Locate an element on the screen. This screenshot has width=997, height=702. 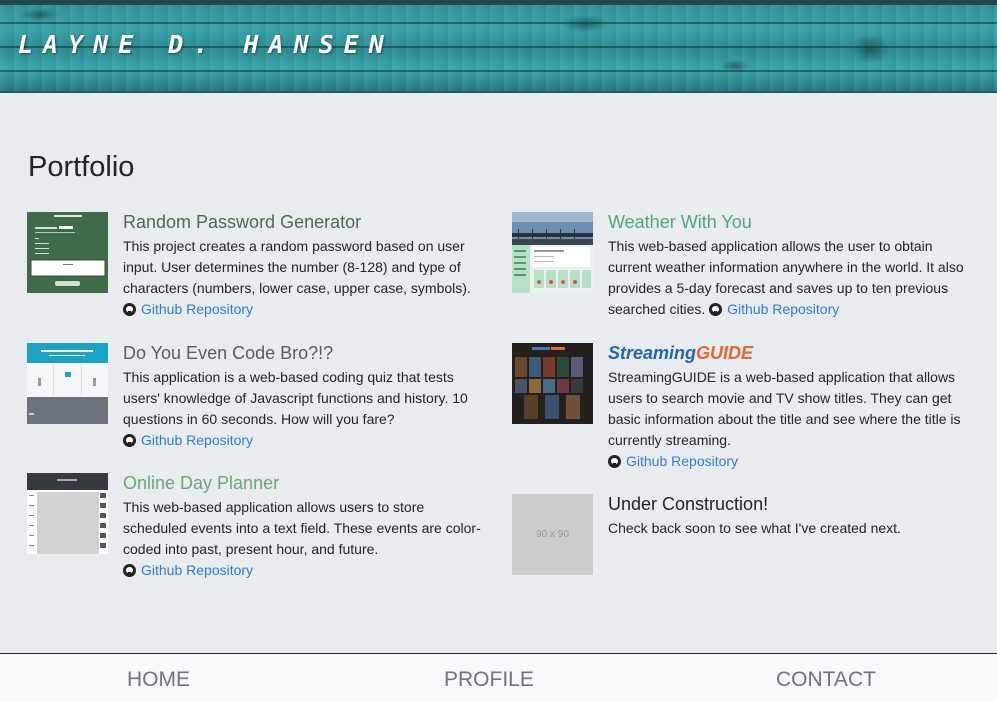
header-border is located at coordinates (498, 2).